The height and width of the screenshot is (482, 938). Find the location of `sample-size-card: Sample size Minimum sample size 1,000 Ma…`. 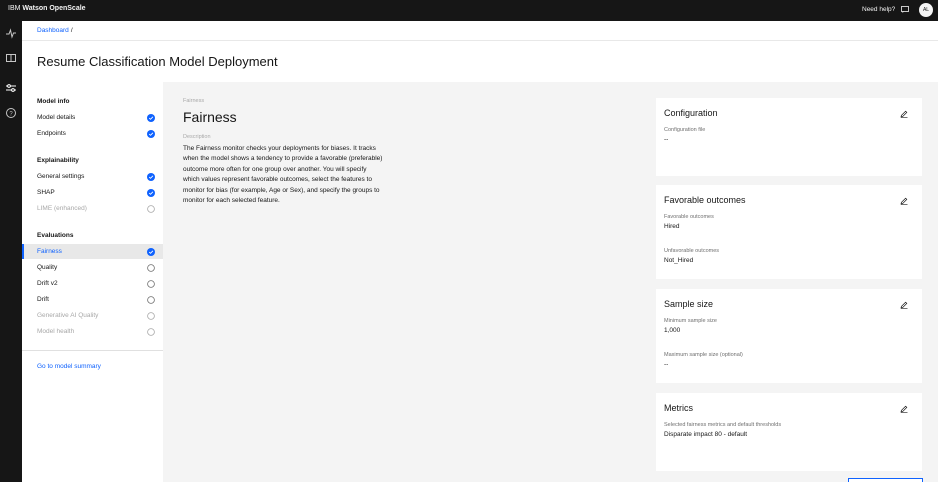

sample-size-card: Sample size Minimum sample size 1,000 Ma… is located at coordinates (789, 336).